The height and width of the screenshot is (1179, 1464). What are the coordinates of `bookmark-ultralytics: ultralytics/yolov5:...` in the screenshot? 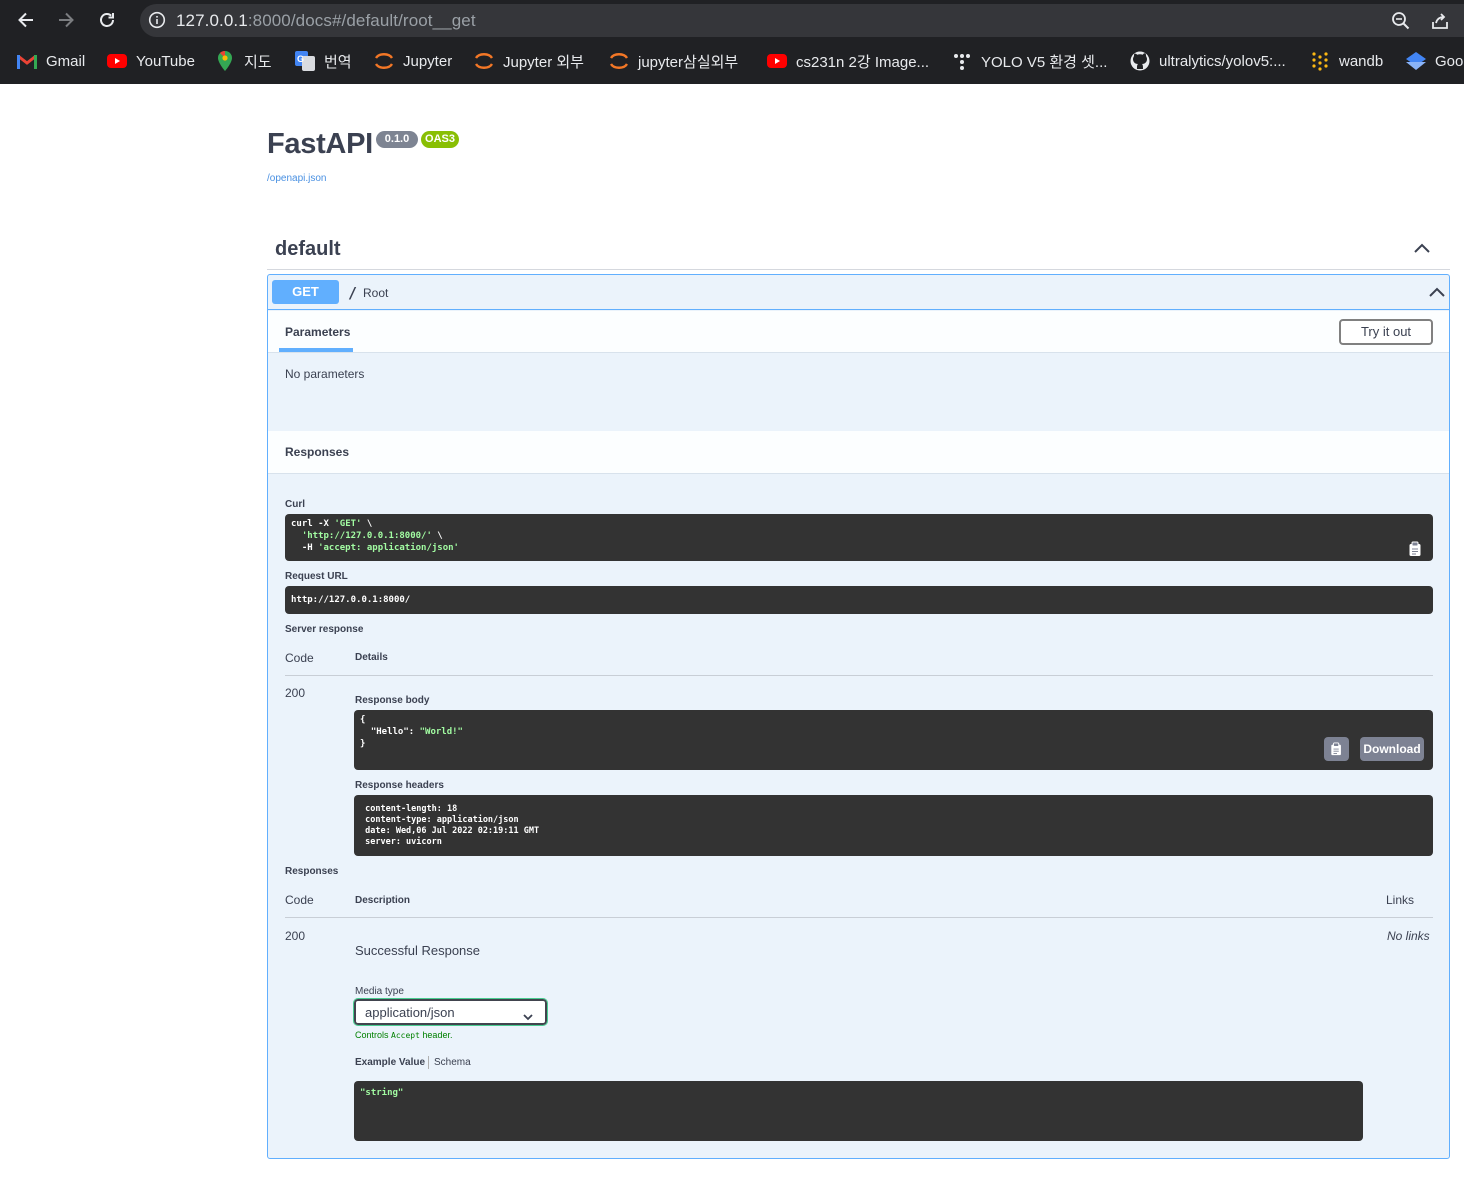 It's located at (1208, 61).